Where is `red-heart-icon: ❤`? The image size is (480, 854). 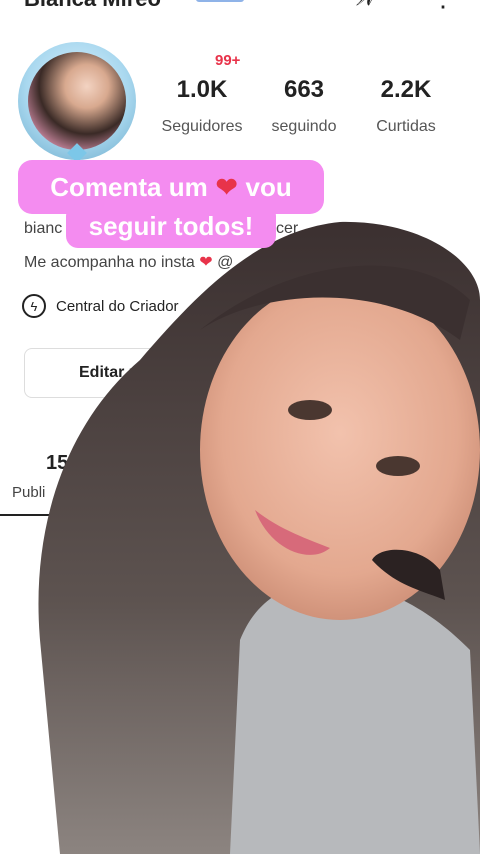 red-heart-icon: ❤ is located at coordinates (226, 186).